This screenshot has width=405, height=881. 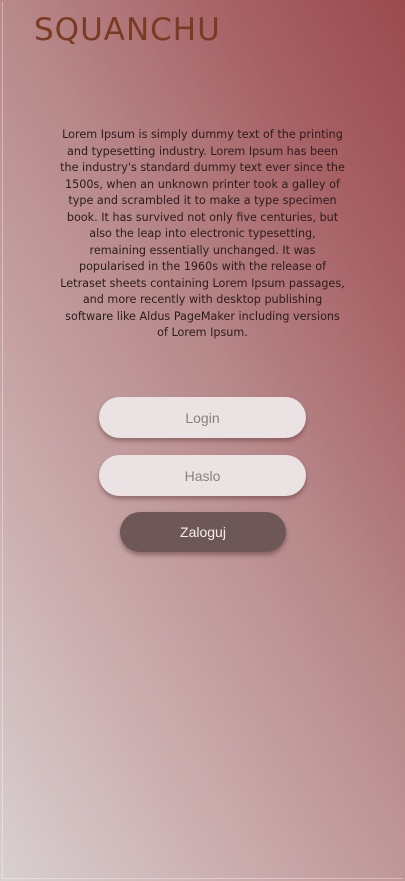 I want to click on app-logo: SQUANCHU, so click(x=127, y=30).